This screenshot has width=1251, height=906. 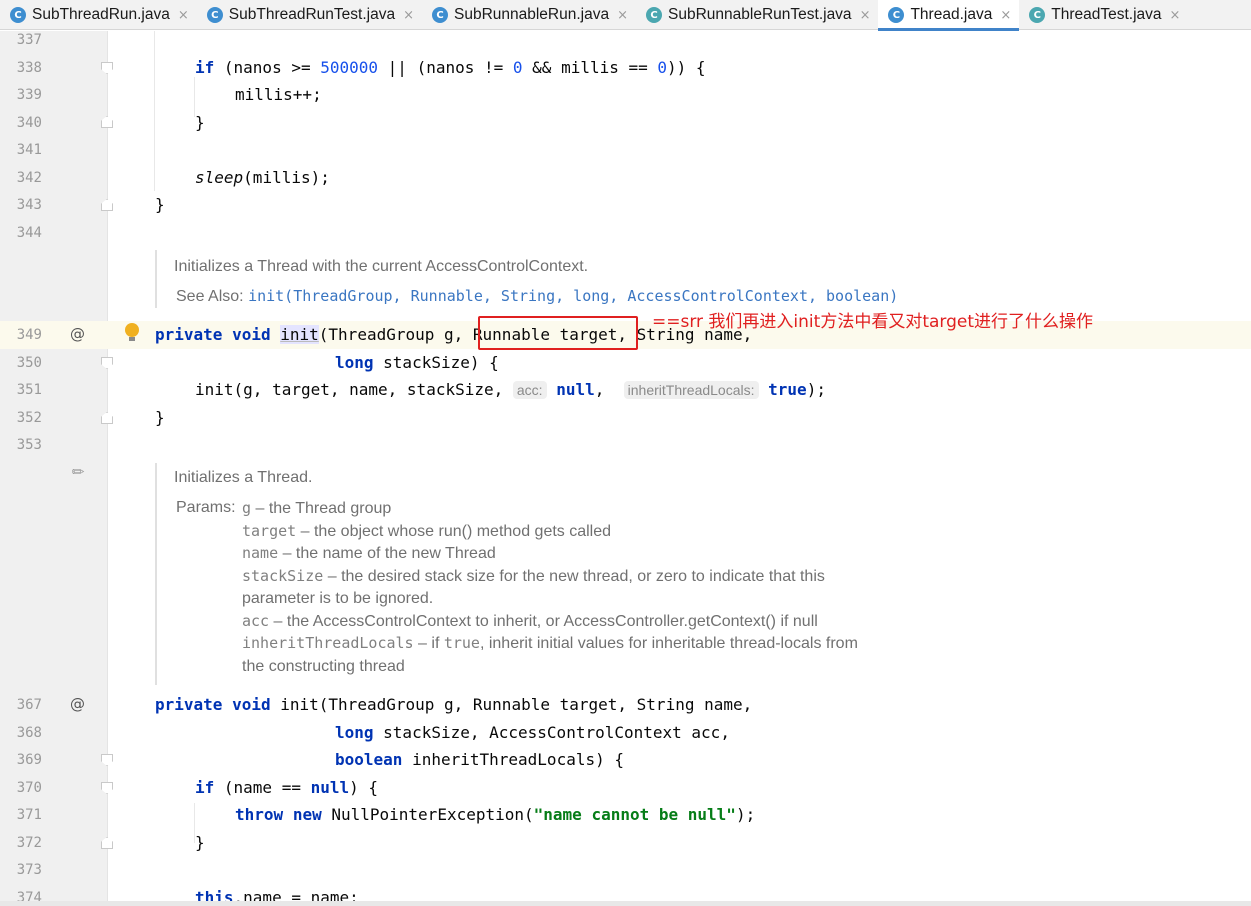 What do you see at coordinates (558, 333) in the screenshot?
I see `annotation-highlight-box` at bounding box center [558, 333].